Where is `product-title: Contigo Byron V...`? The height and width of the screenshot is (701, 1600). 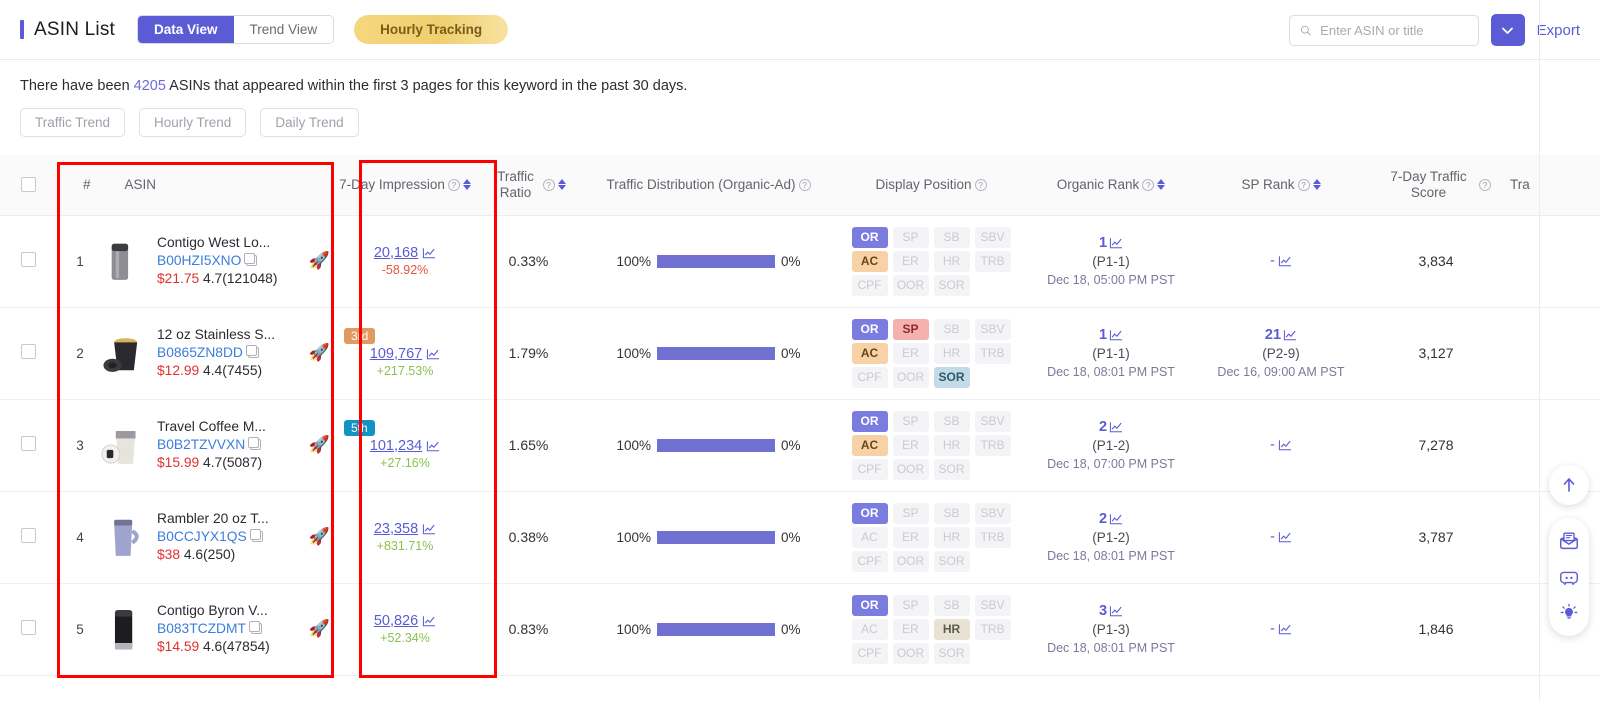 product-title: Contigo Byron V... is located at coordinates (228, 611).